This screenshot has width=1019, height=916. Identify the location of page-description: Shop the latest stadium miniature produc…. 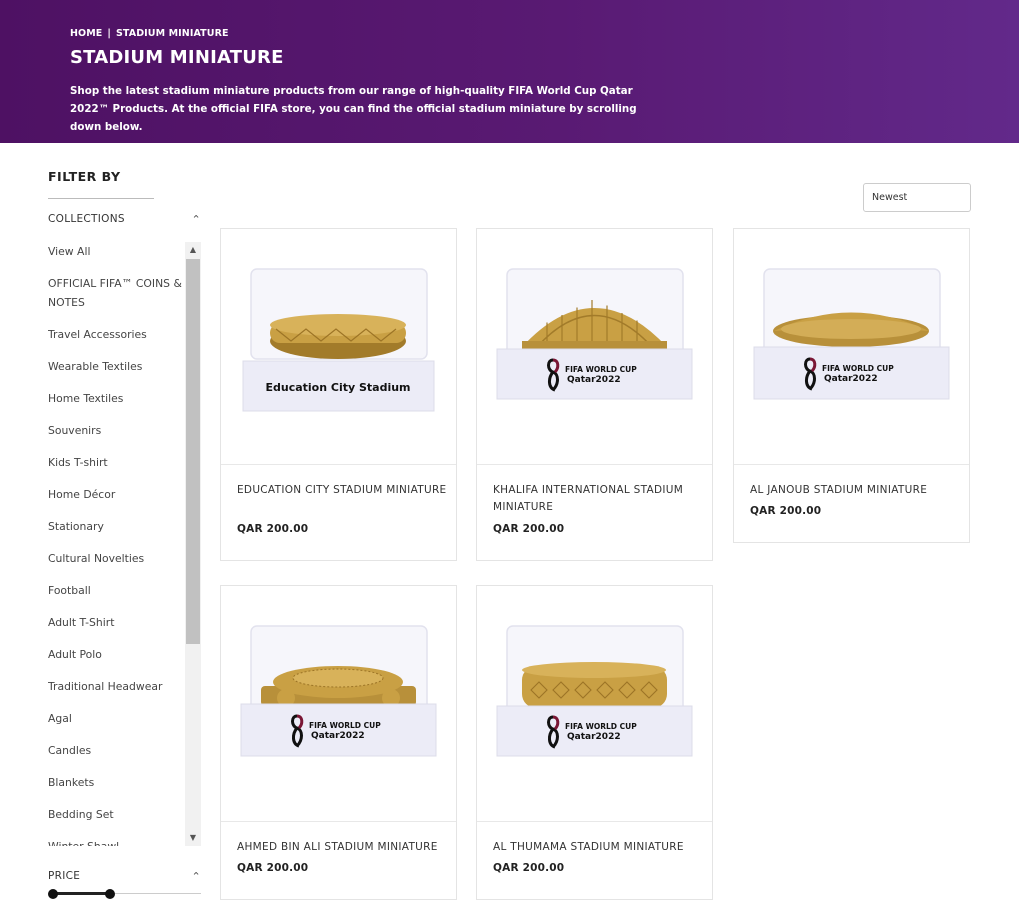
(353, 109).